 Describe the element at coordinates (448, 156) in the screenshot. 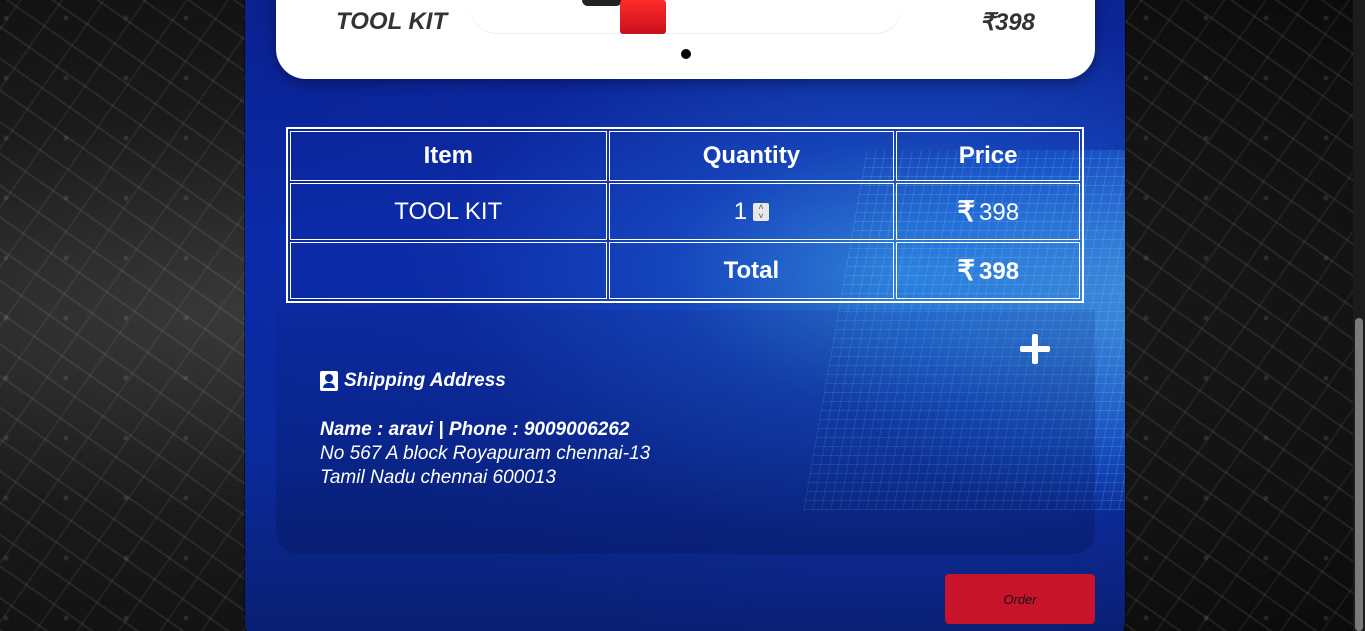

I see `header-item: Item` at that location.